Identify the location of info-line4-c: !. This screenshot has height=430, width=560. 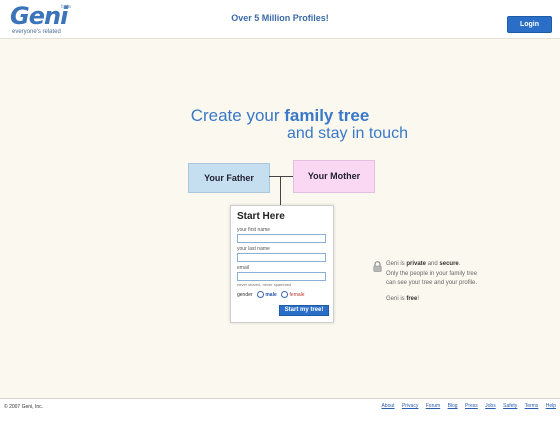
(418, 299).